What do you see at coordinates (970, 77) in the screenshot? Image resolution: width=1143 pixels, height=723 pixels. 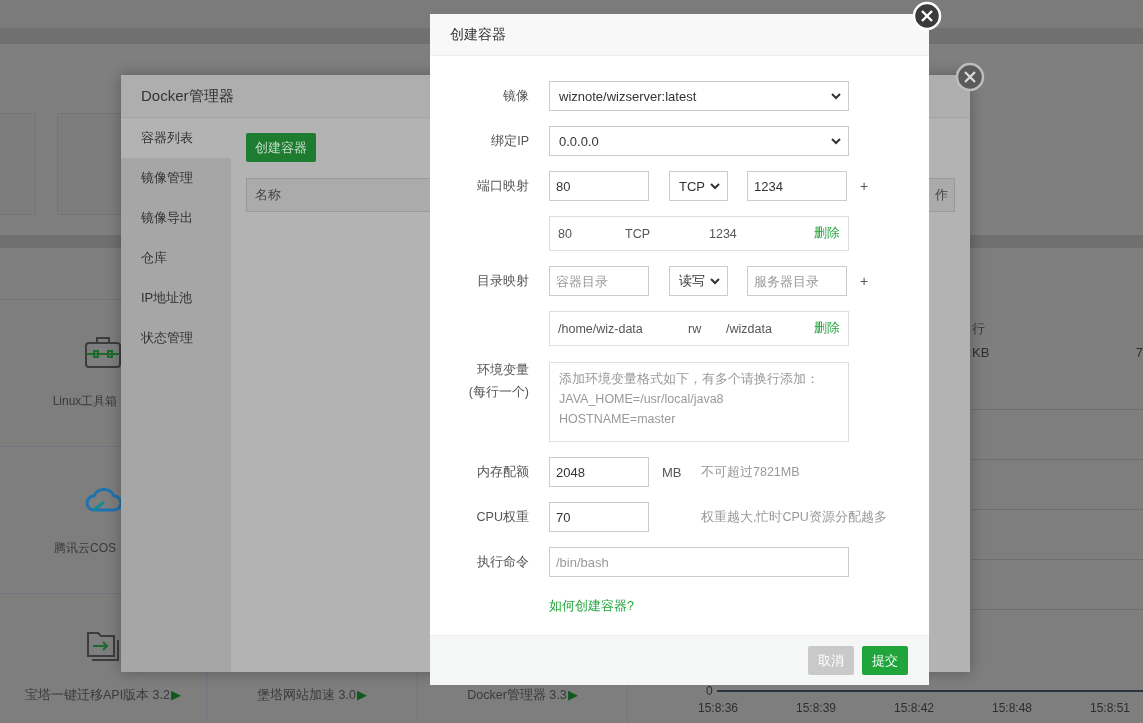 I see `close-icon` at bounding box center [970, 77].